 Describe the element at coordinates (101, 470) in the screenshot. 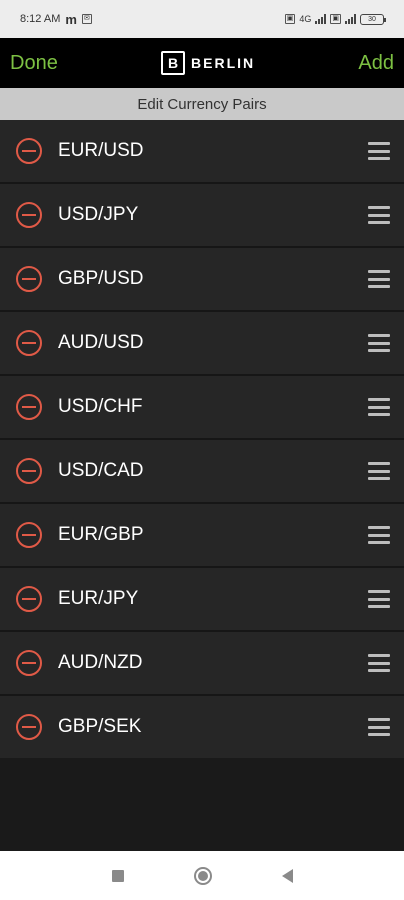

I see `pair-label: USD/CAD` at that location.